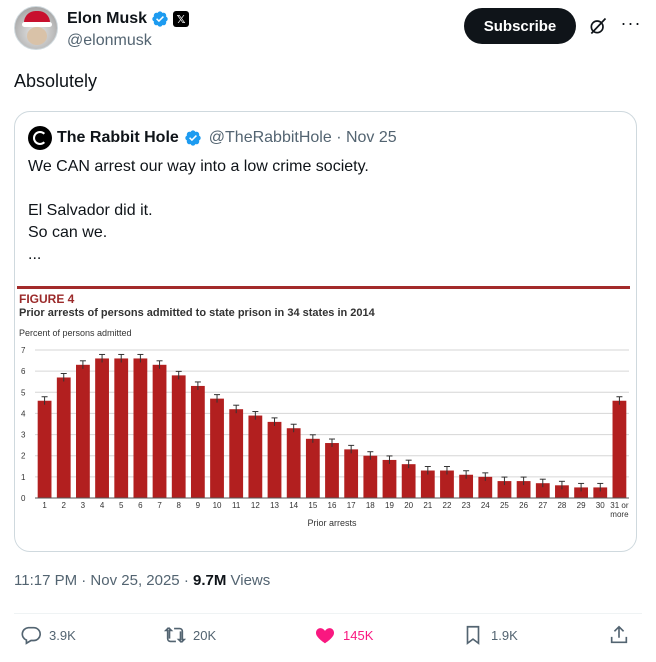  Describe the element at coordinates (23, 498) in the screenshot. I see `y-tick-label: 0` at that location.